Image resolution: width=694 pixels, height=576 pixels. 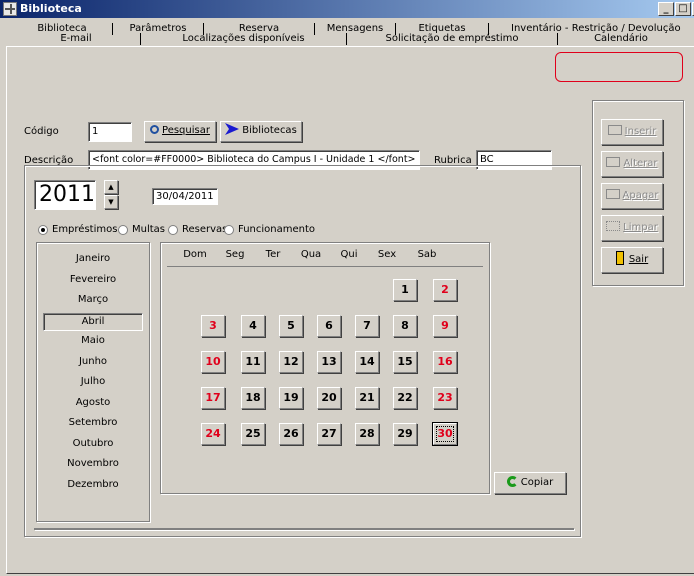 What do you see at coordinates (537, 482) in the screenshot?
I see `copiar-label: Copiar` at bounding box center [537, 482].